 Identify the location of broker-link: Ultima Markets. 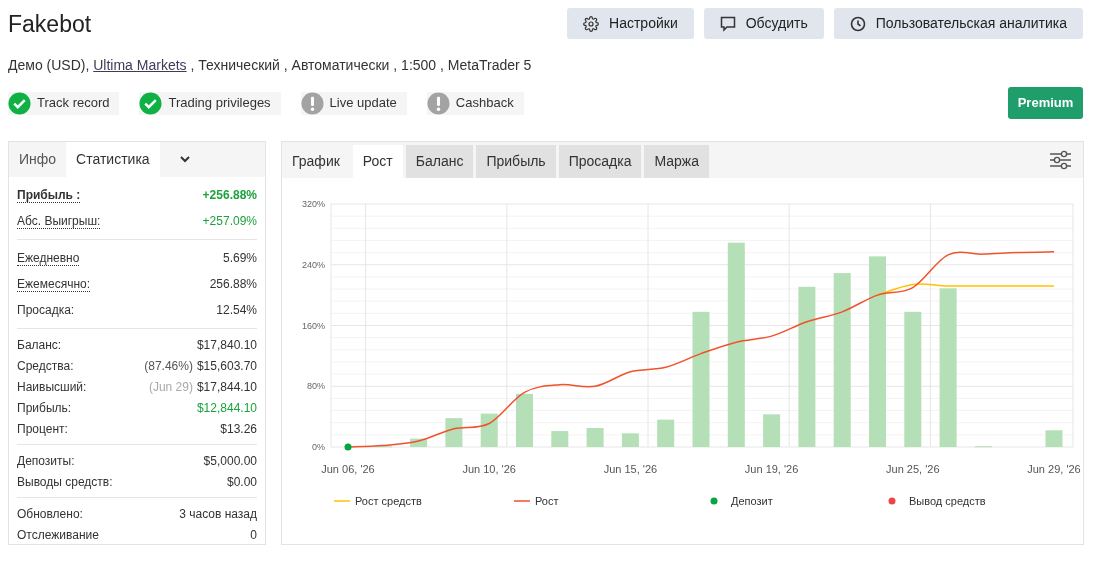
(140, 65).